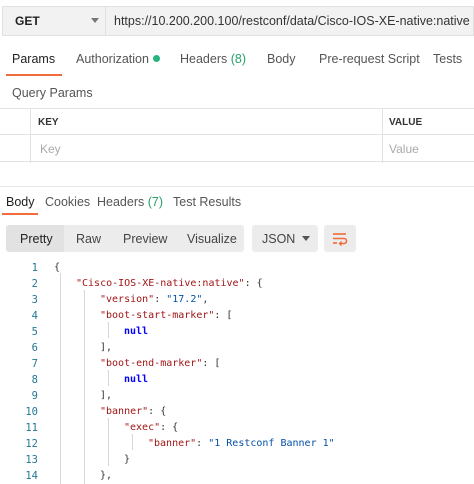 The height and width of the screenshot is (484, 474). I want to click on response-tab-cookies: Cookies, so click(67, 202).